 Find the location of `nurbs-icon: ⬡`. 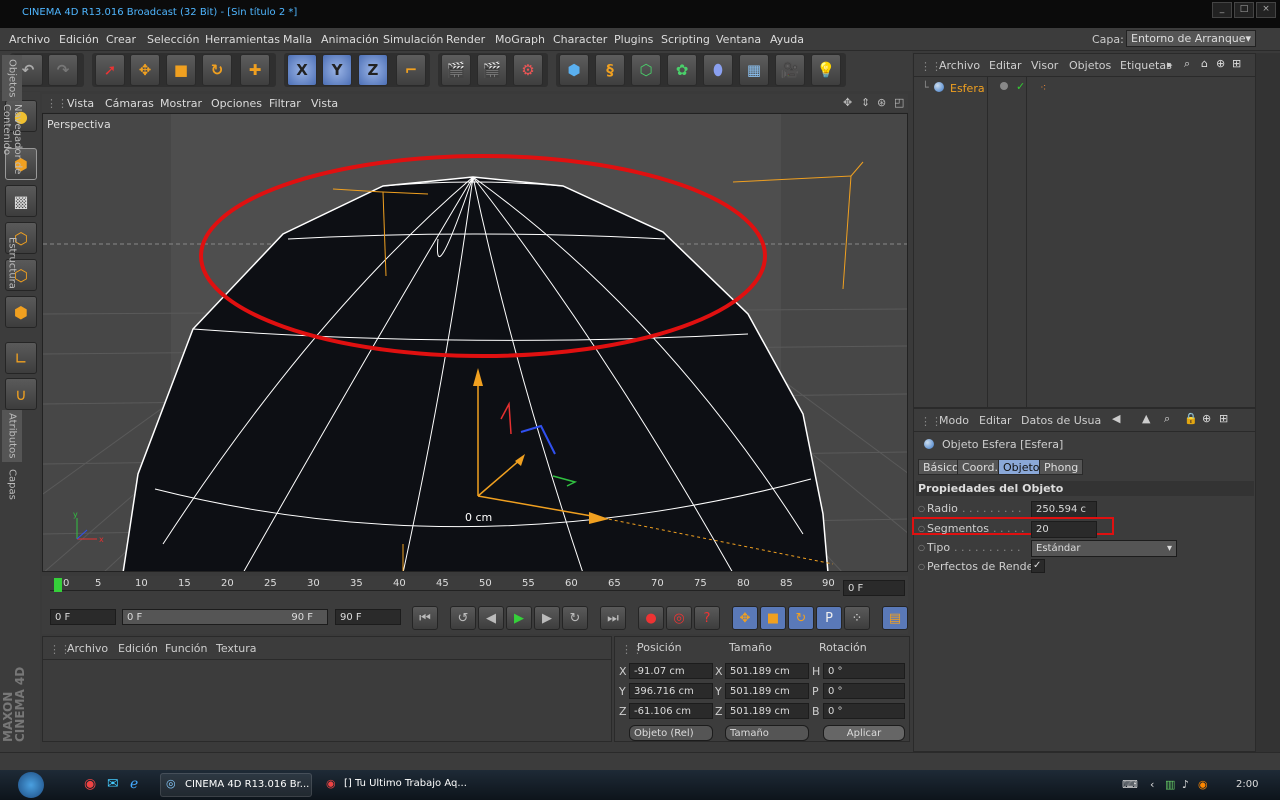

nurbs-icon: ⬡ is located at coordinates (646, 70).